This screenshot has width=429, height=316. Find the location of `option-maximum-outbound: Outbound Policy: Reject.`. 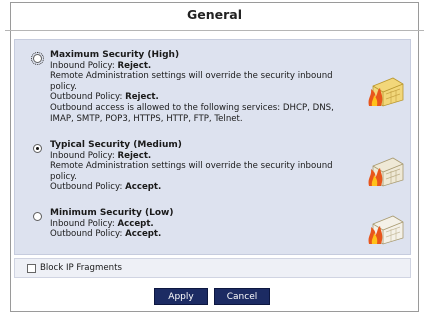

option-maximum-outbound: Outbound Policy: Reject. is located at coordinates (202, 97).